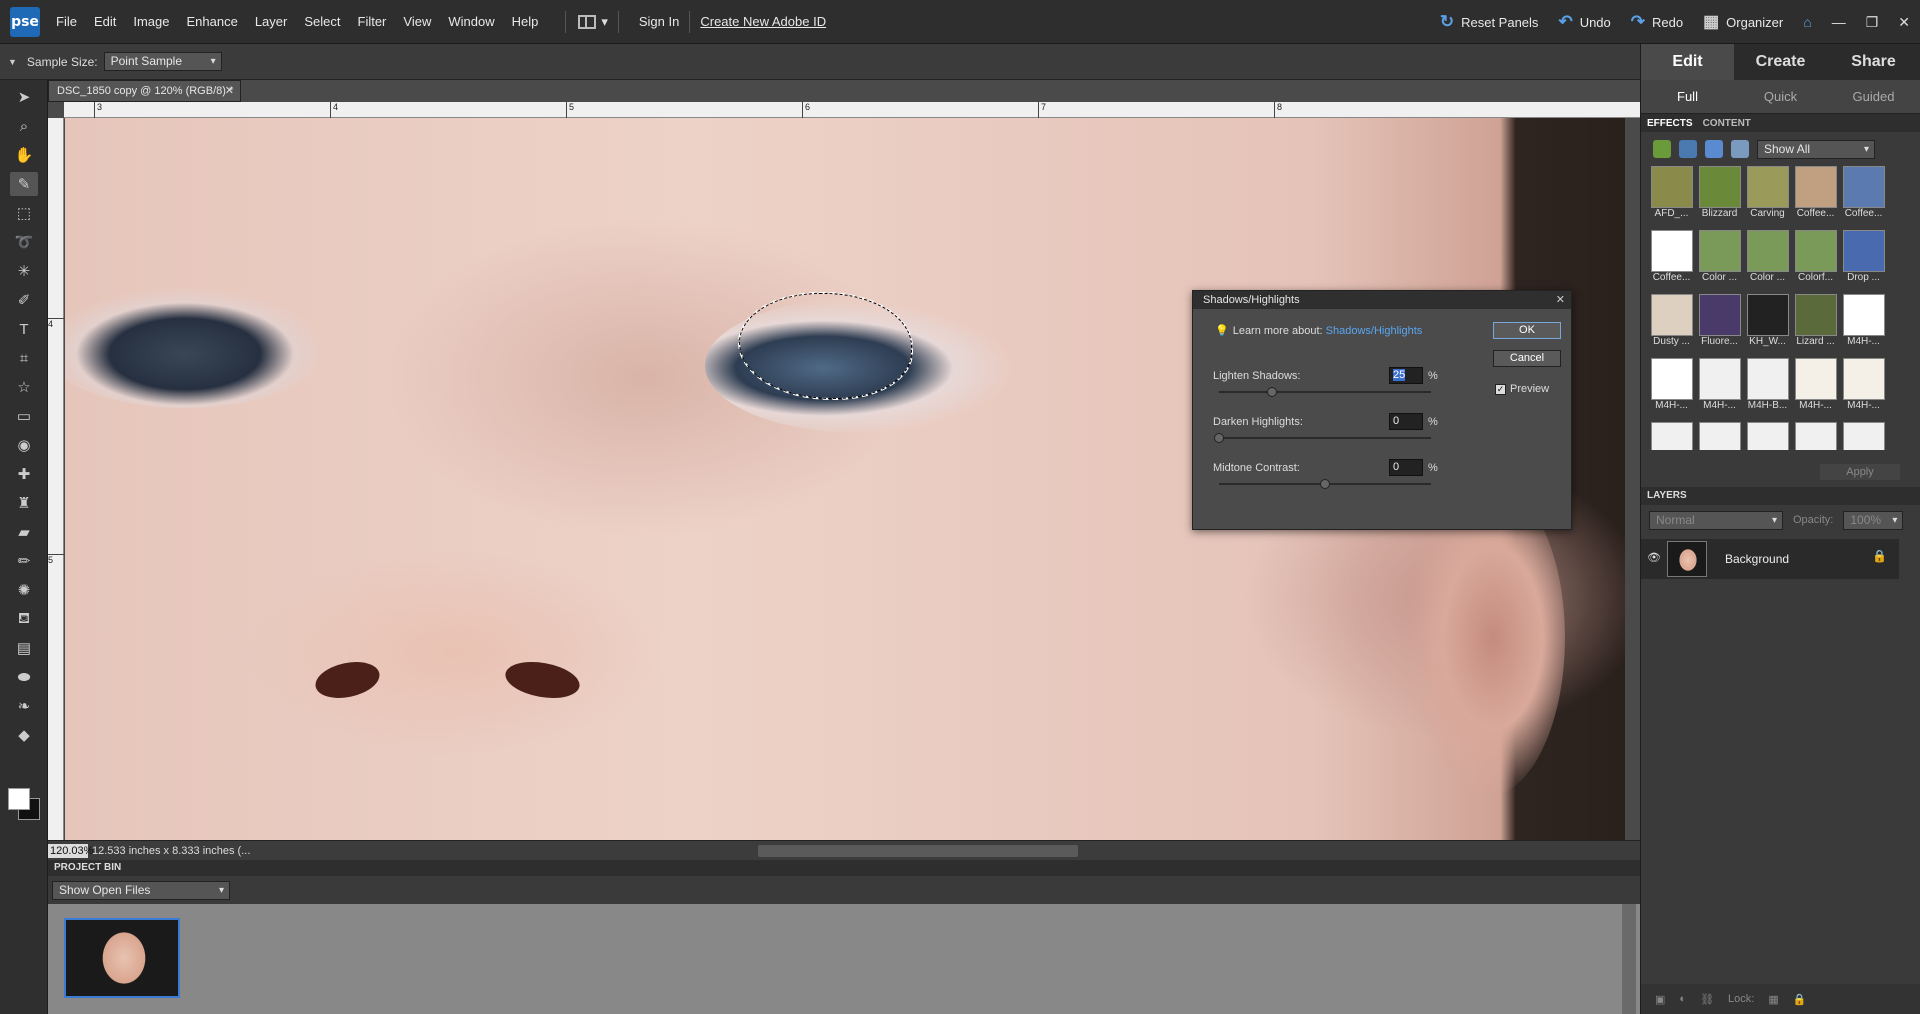 The image size is (1920, 1014). I want to click on opacity-field: 100%, so click(1873, 520).